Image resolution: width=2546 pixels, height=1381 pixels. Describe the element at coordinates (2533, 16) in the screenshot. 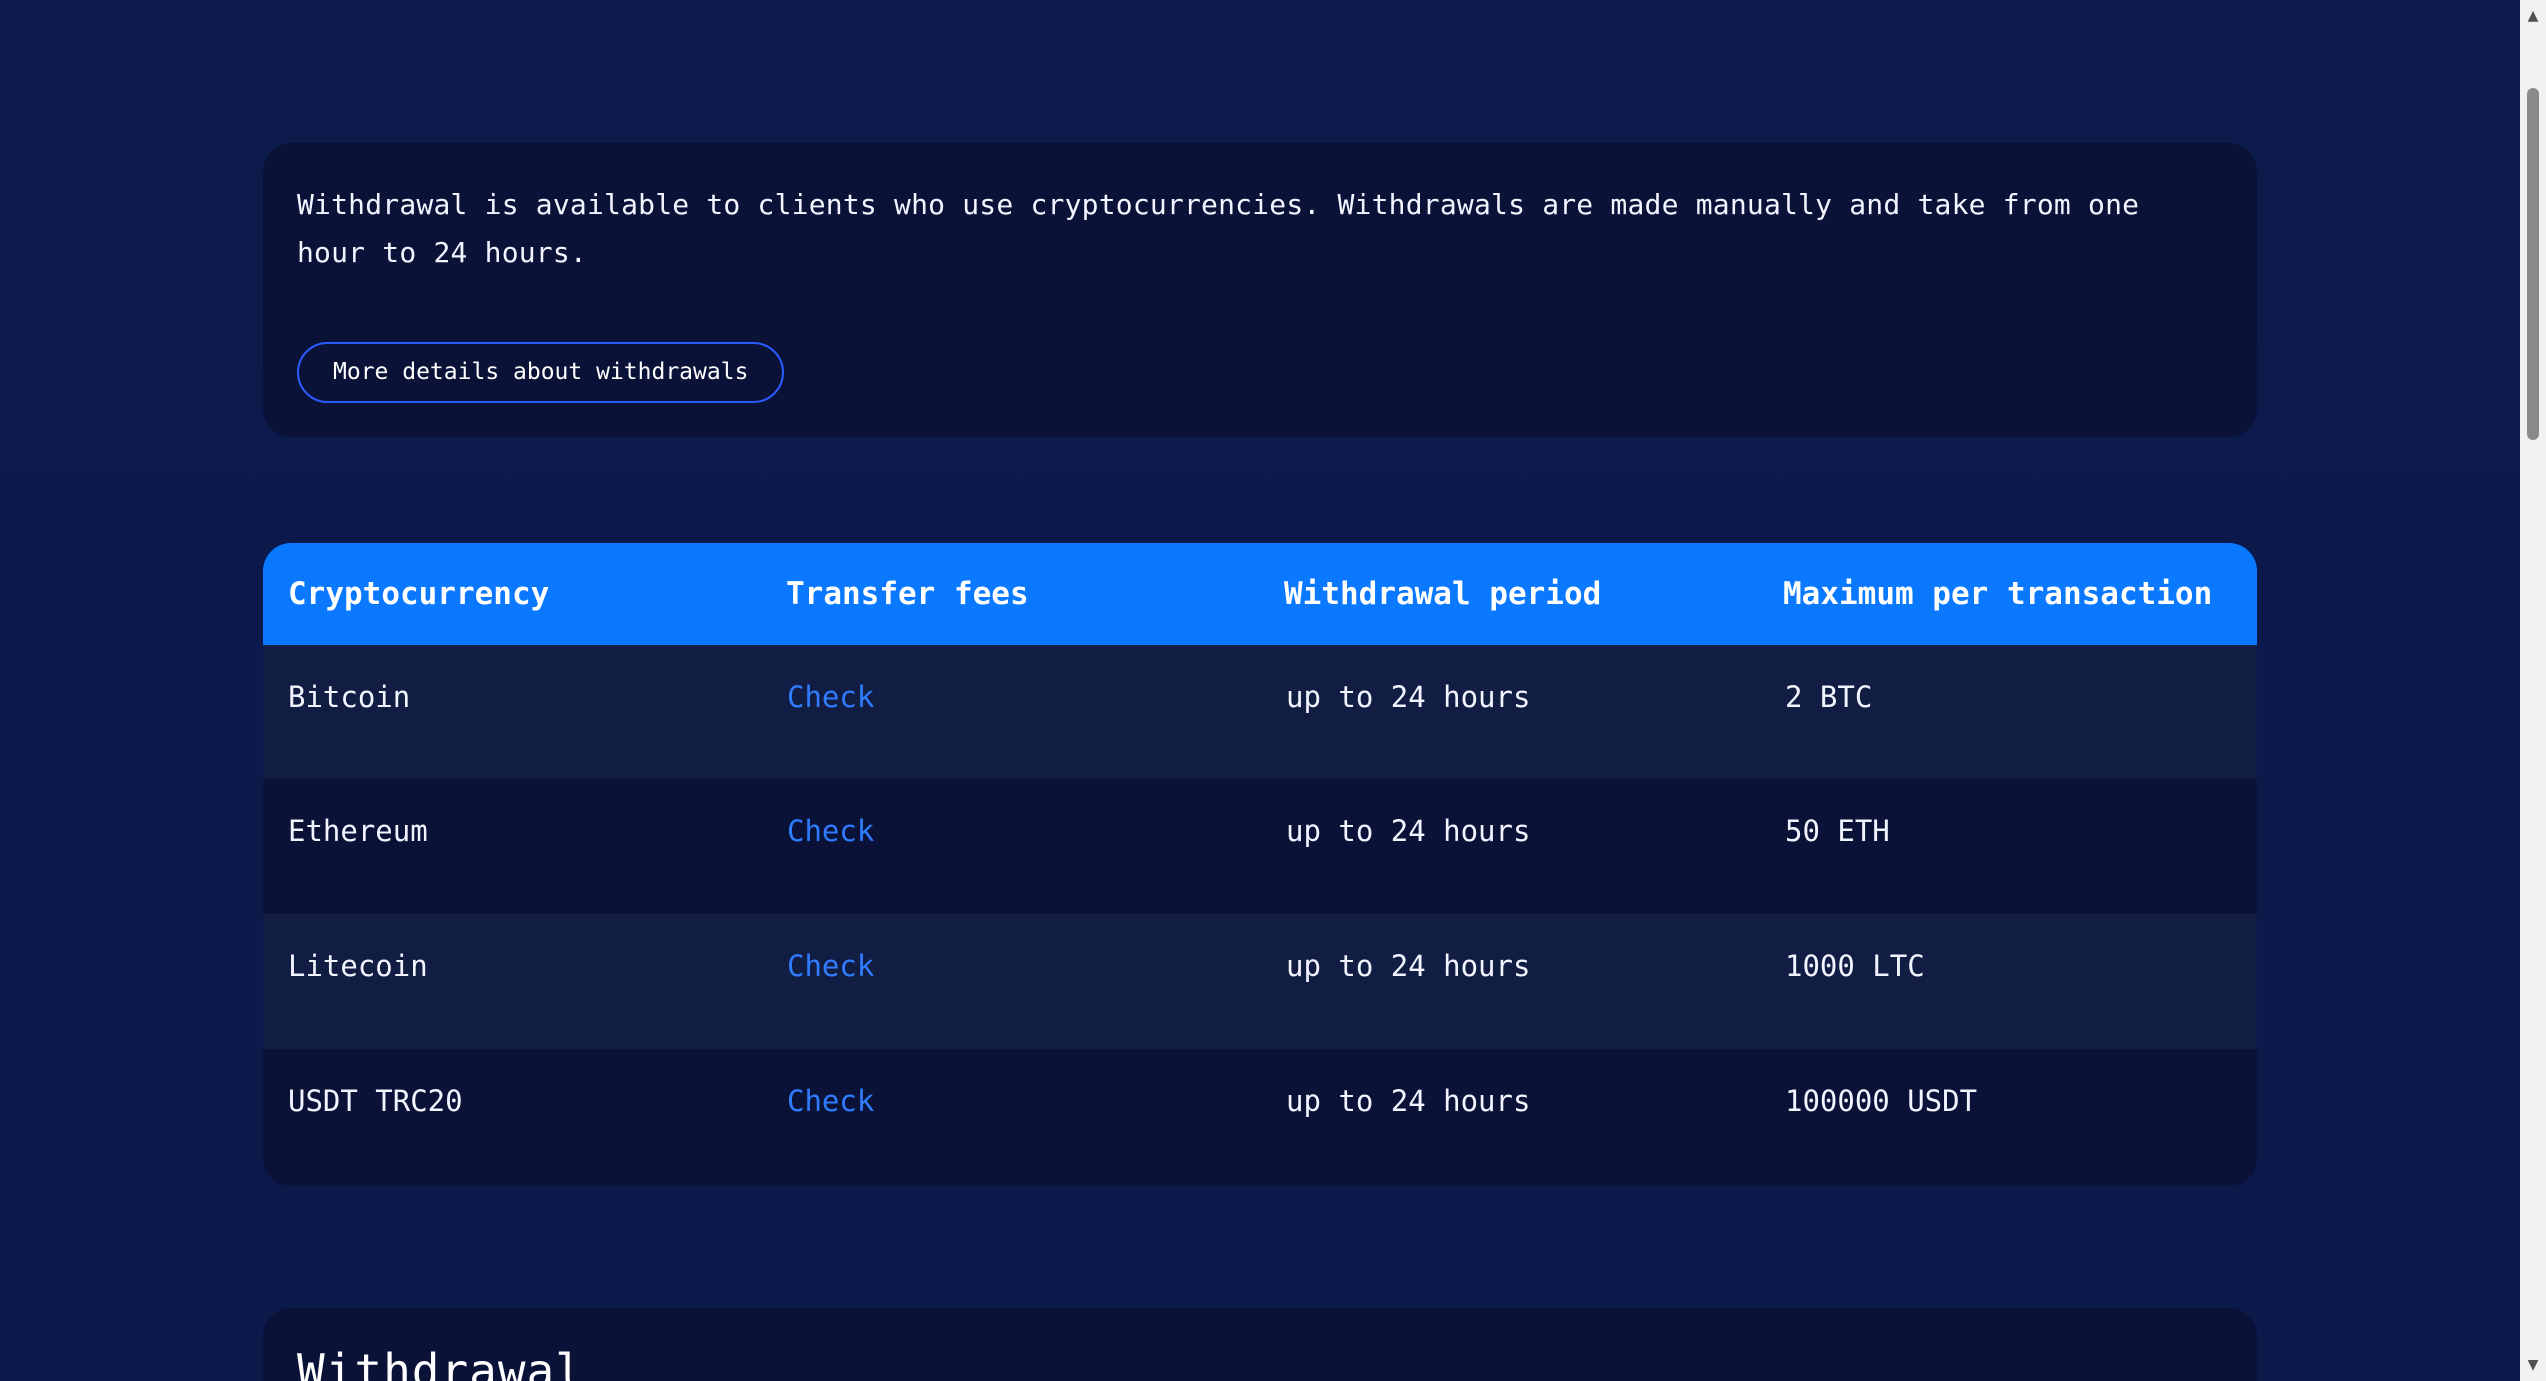

I see `triangle-up-icon: ▲` at that location.